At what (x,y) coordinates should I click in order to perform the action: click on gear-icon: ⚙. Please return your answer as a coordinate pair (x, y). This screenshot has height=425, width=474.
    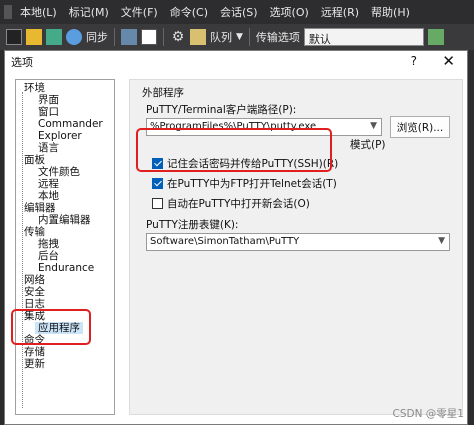
    Looking at the image, I should click on (178, 37).